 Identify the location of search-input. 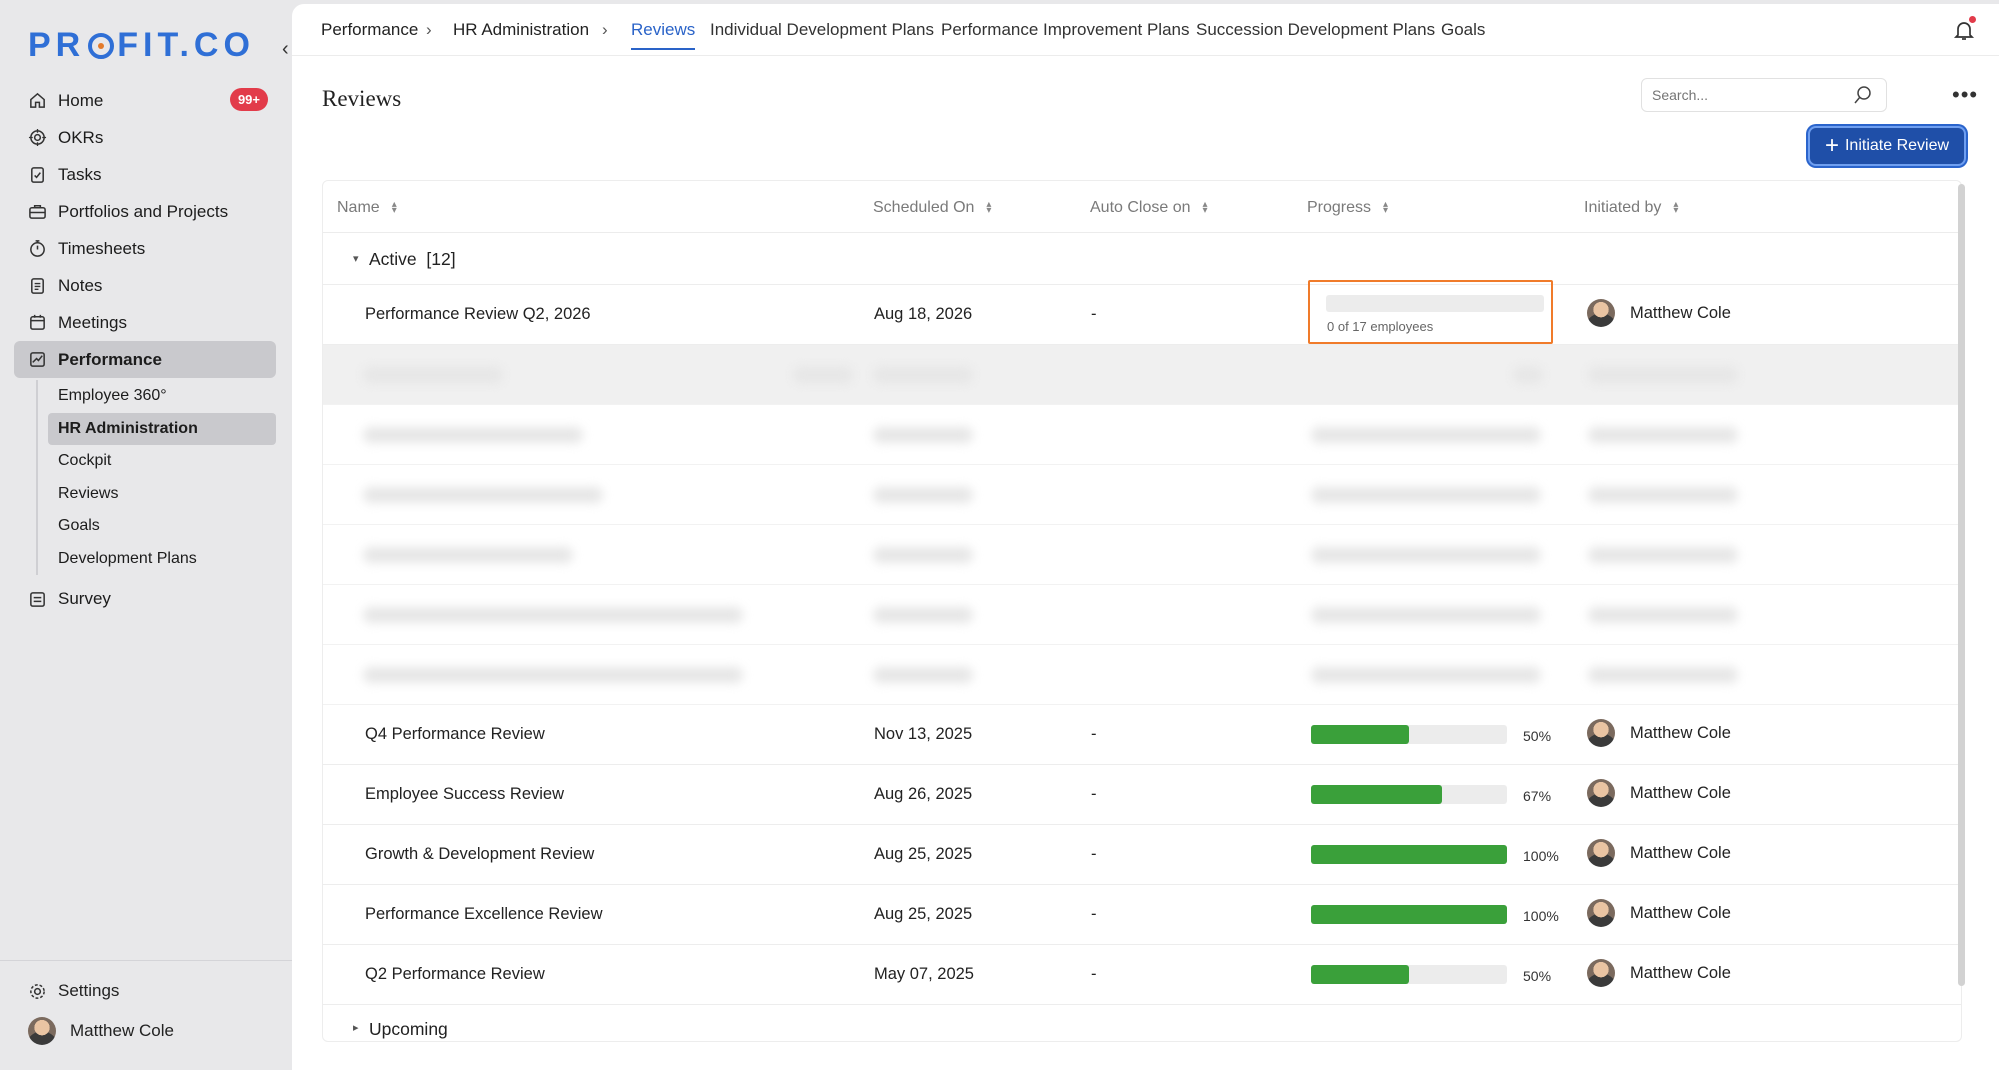
(1764, 95).